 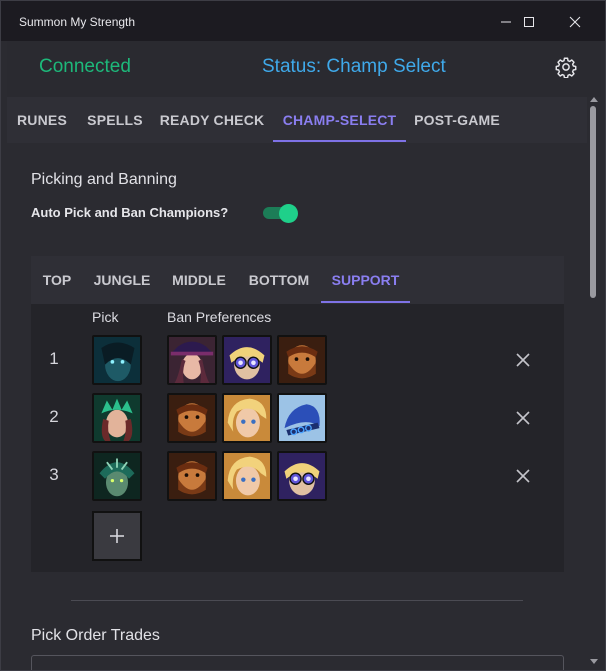 What do you see at coordinates (42, 120) in the screenshot?
I see `tab-runes: RUNES` at bounding box center [42, 120].